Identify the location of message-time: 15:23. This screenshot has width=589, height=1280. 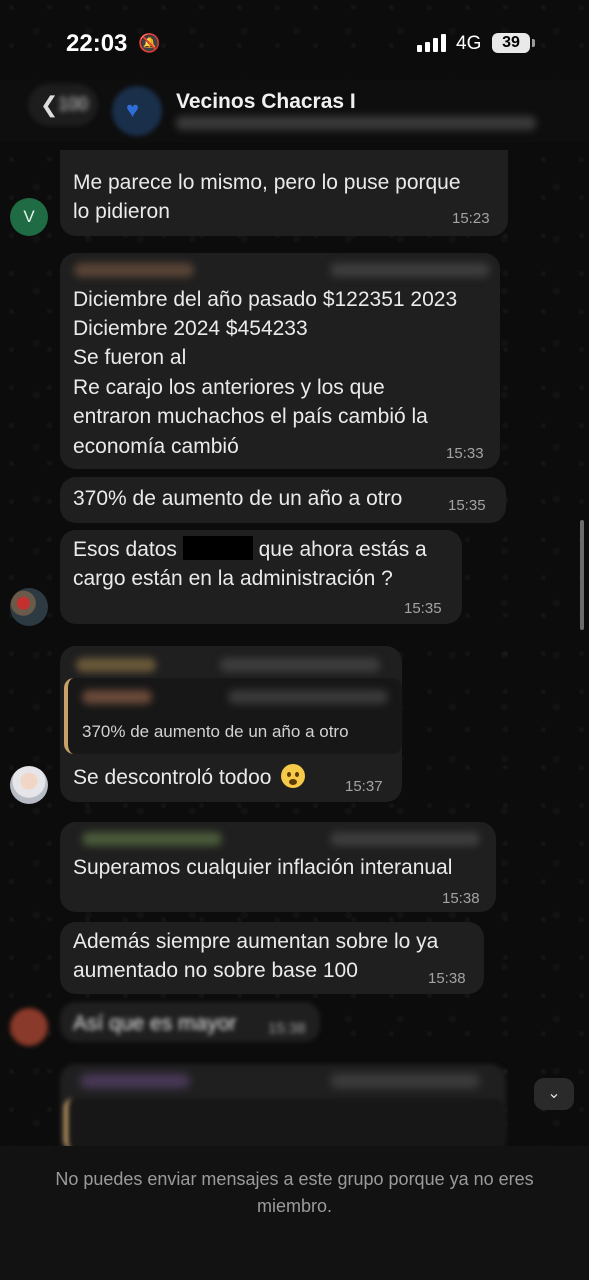
(471, 218).